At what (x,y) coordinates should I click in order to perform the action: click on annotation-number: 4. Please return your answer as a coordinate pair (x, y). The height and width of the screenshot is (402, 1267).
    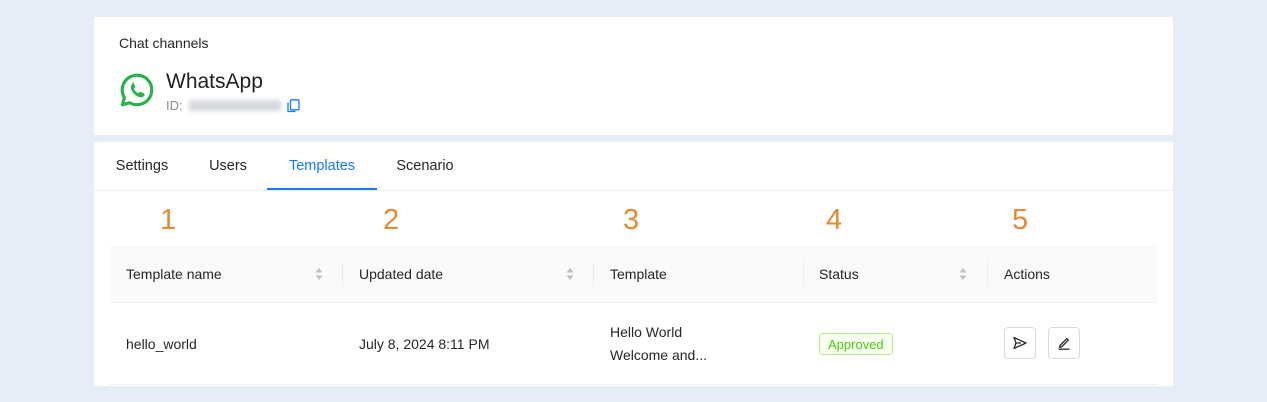
    Looking at the image, I should click on (834, 220).